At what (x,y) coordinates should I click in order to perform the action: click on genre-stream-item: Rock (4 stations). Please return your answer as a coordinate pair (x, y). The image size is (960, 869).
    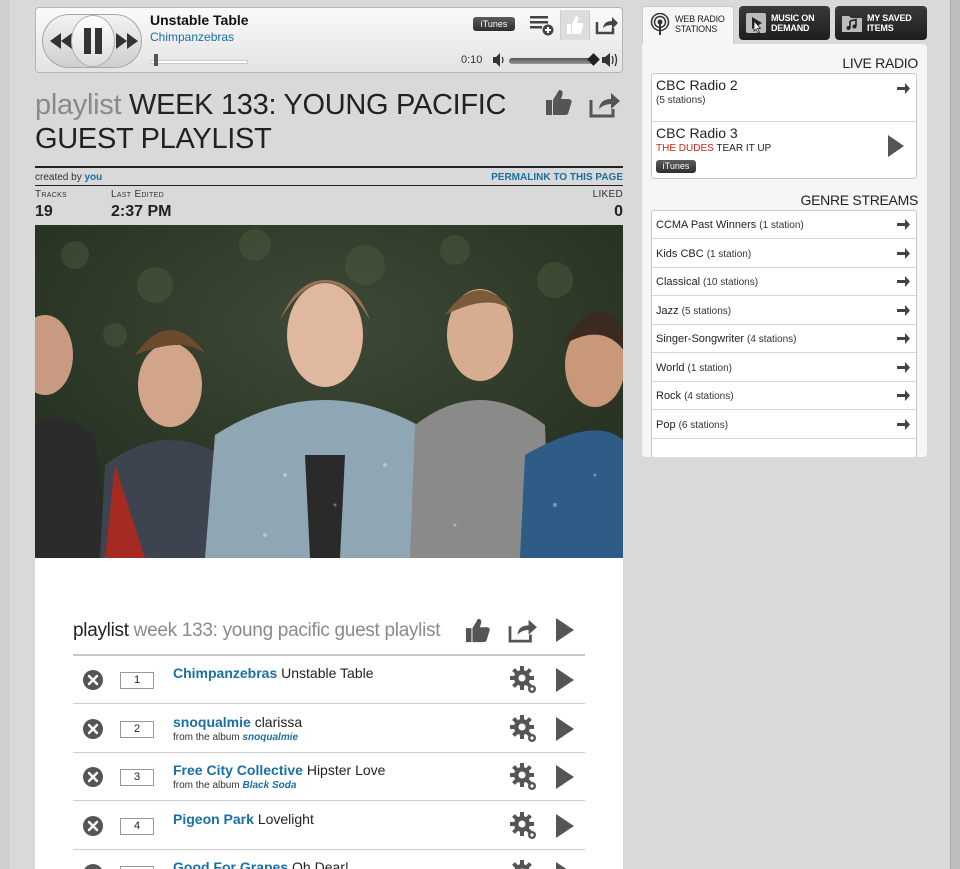
    Looking at the image, I should click on (784, 396).